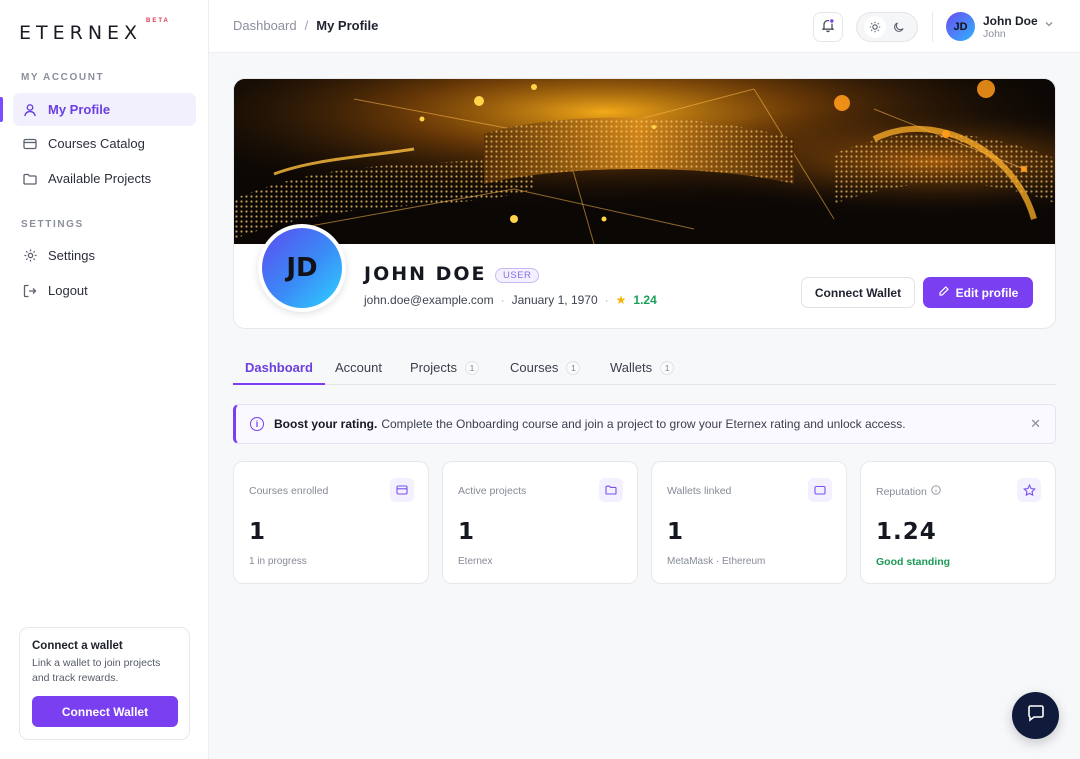 The height and width of the screenshot is (759, 1080). What do you see at coordinates (104, 255) in the screenshot?
I see `sidebar-item-settings: Settings` at bounding box center [104, 255].